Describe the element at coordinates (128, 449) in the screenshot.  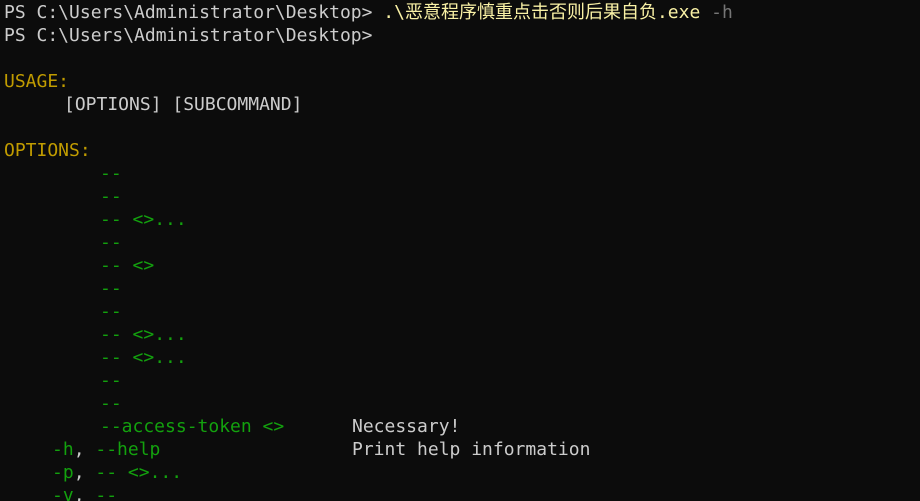
I see `option-flag: --help` at that location.